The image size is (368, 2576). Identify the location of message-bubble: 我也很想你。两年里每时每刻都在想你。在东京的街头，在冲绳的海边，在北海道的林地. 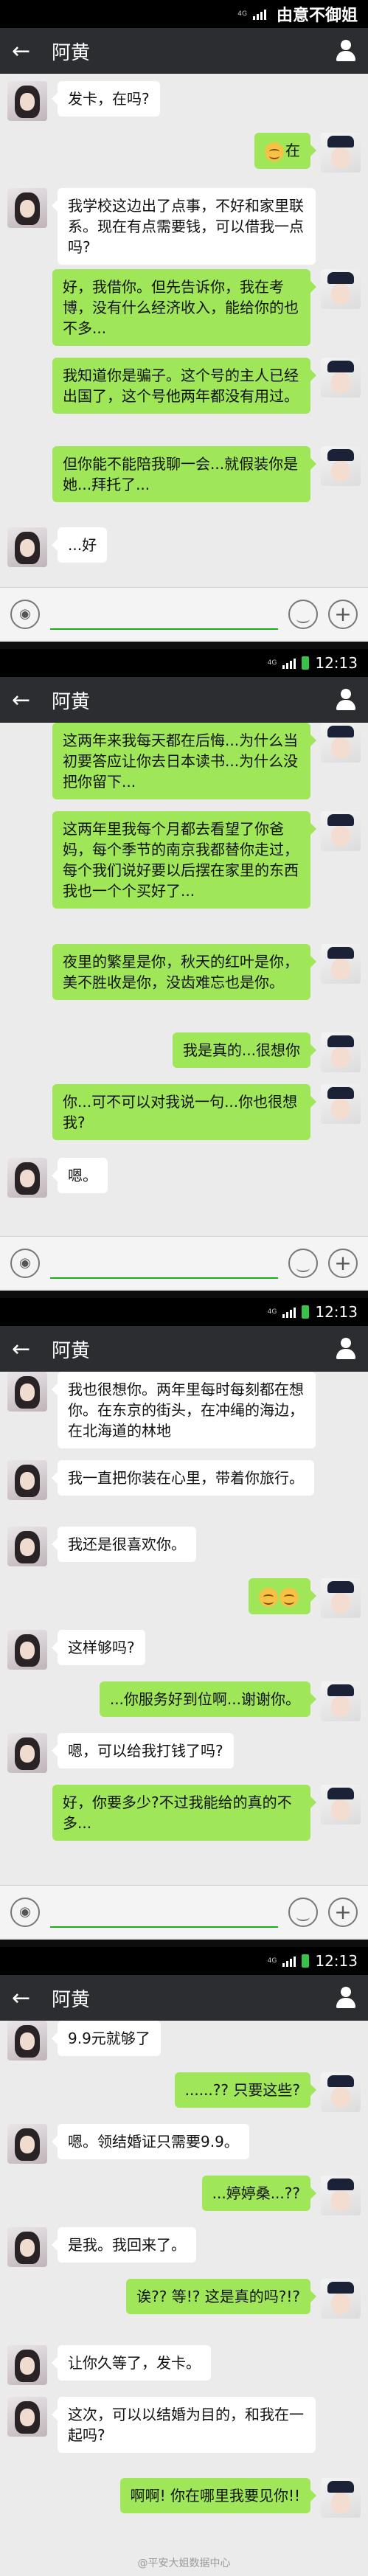
(184, 1410).